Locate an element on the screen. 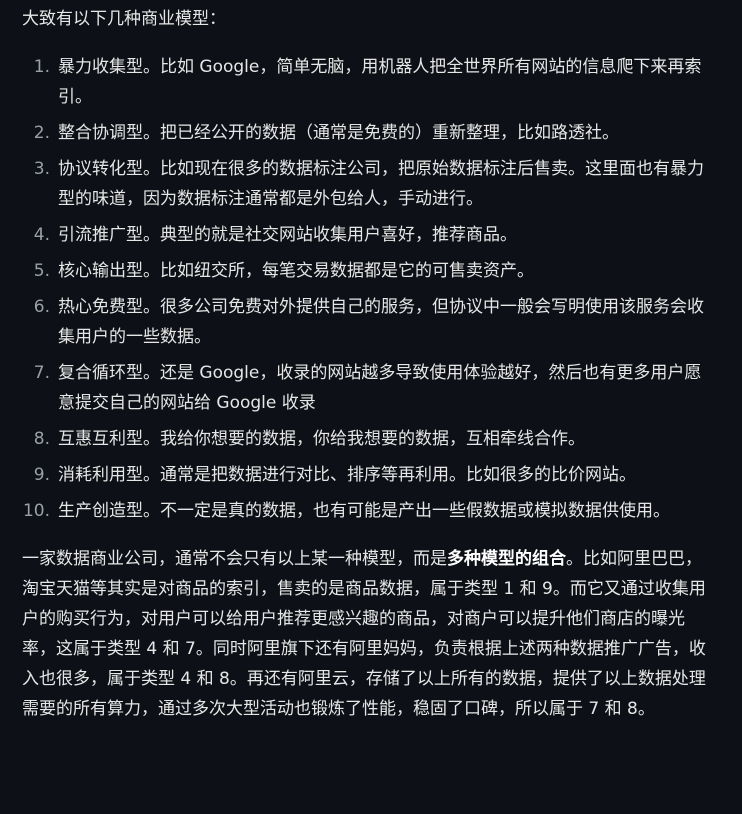 This screenshot has height=814, width=742. list-text: 整合协调型。把已经公开的数据（通常是免费的）重新整理，比如路透社。 is located at coordinates (338, 133).